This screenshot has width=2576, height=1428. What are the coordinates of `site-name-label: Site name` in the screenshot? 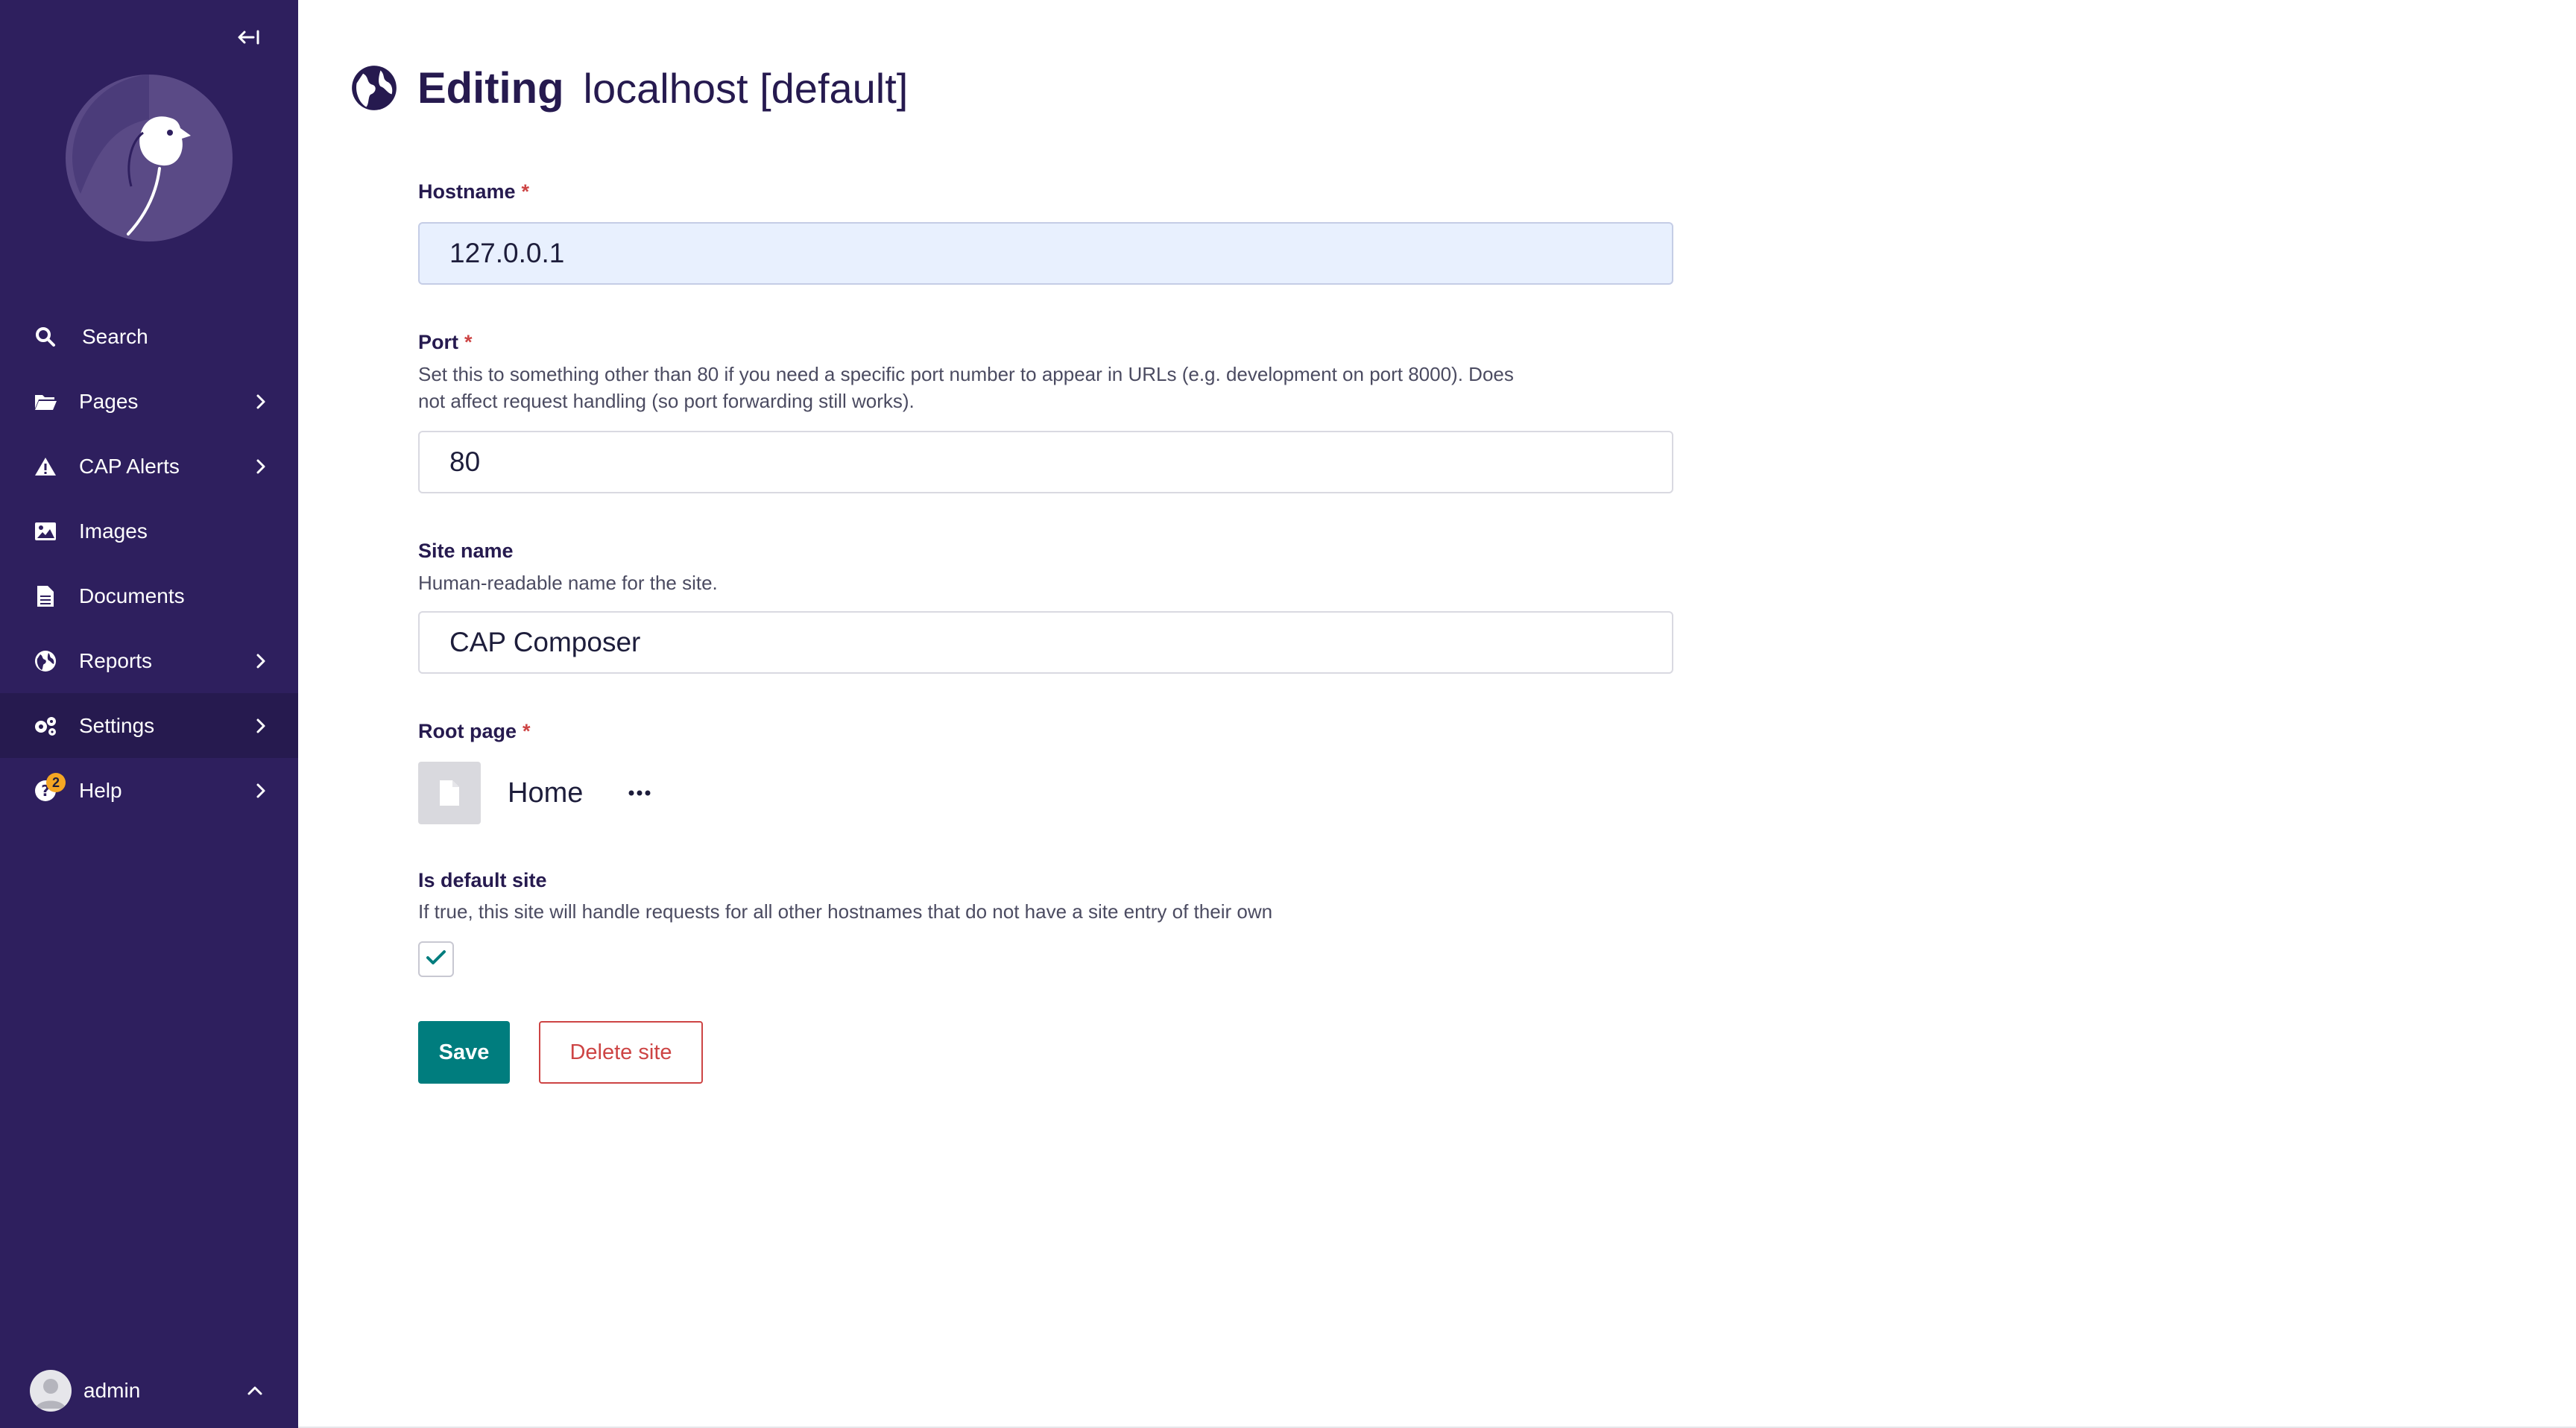 It's located at (466, 551).